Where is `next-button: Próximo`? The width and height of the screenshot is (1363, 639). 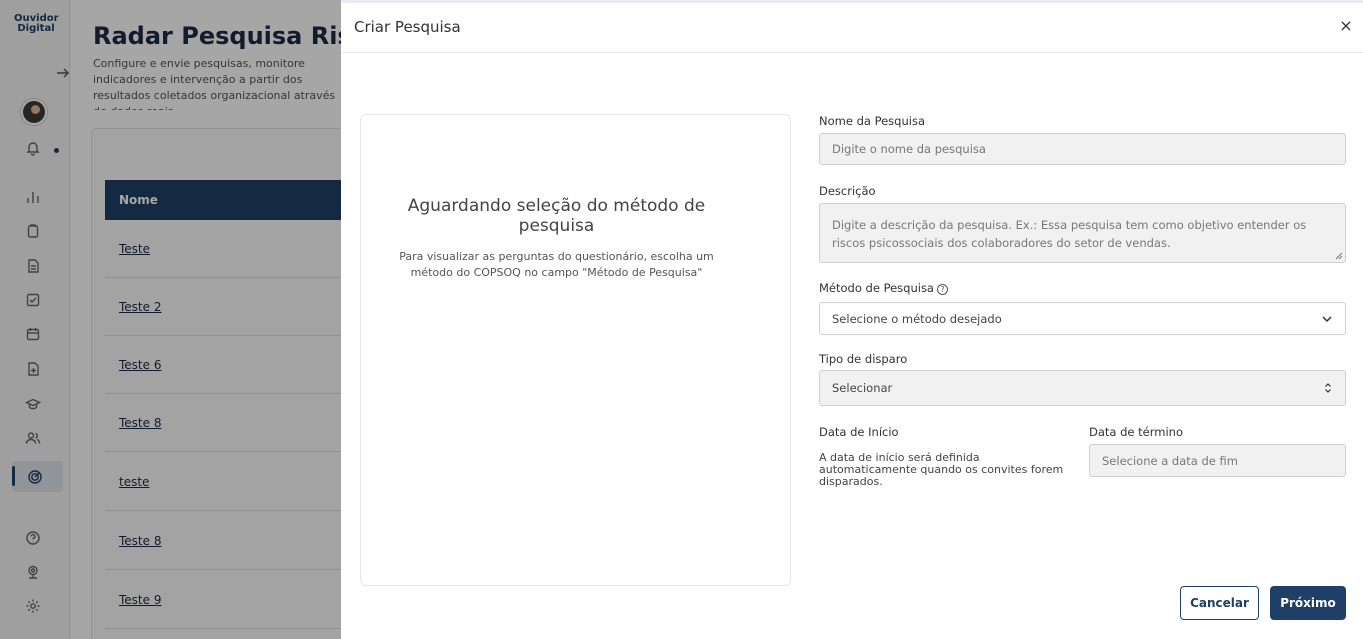
next-button: Próximo is located at coordinates (1308, 603).